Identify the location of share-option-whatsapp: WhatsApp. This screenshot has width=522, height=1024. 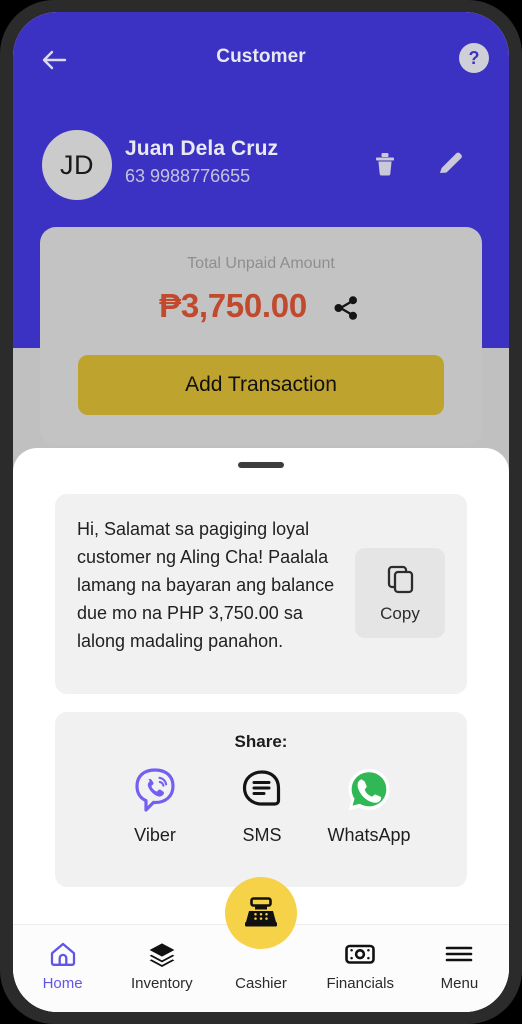
(369, 805).